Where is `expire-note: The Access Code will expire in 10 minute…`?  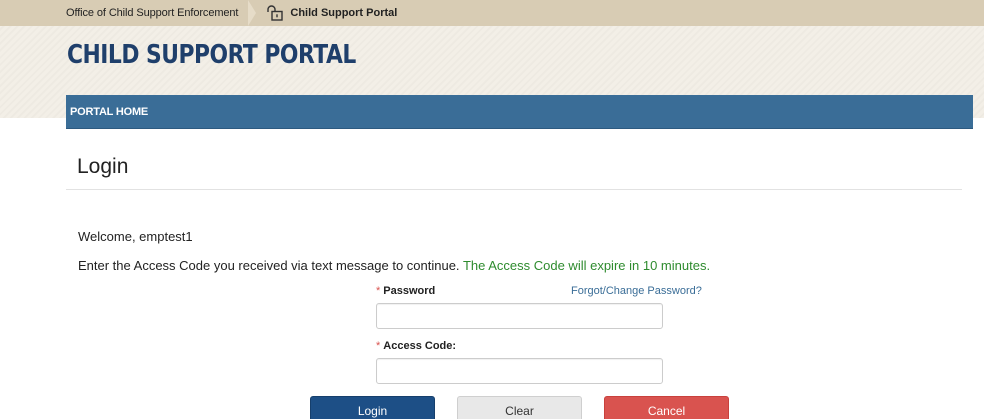
expire-note: The Access Code will expire in 10 minute… is located at coordinates (586, 265).